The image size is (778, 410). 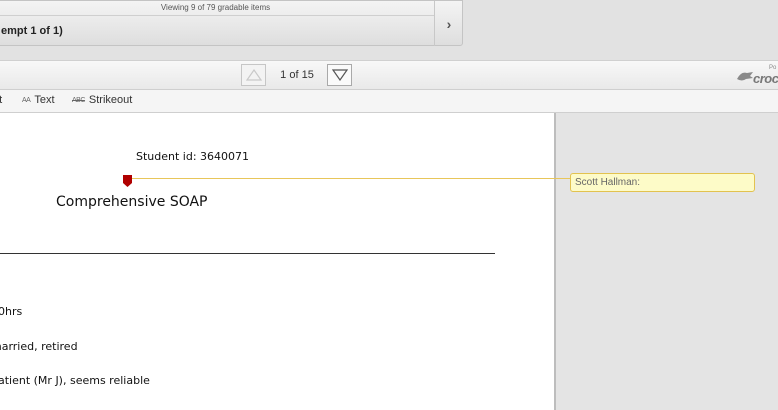 I want to click on triangle-down-icon, so click(x=339, y=75).